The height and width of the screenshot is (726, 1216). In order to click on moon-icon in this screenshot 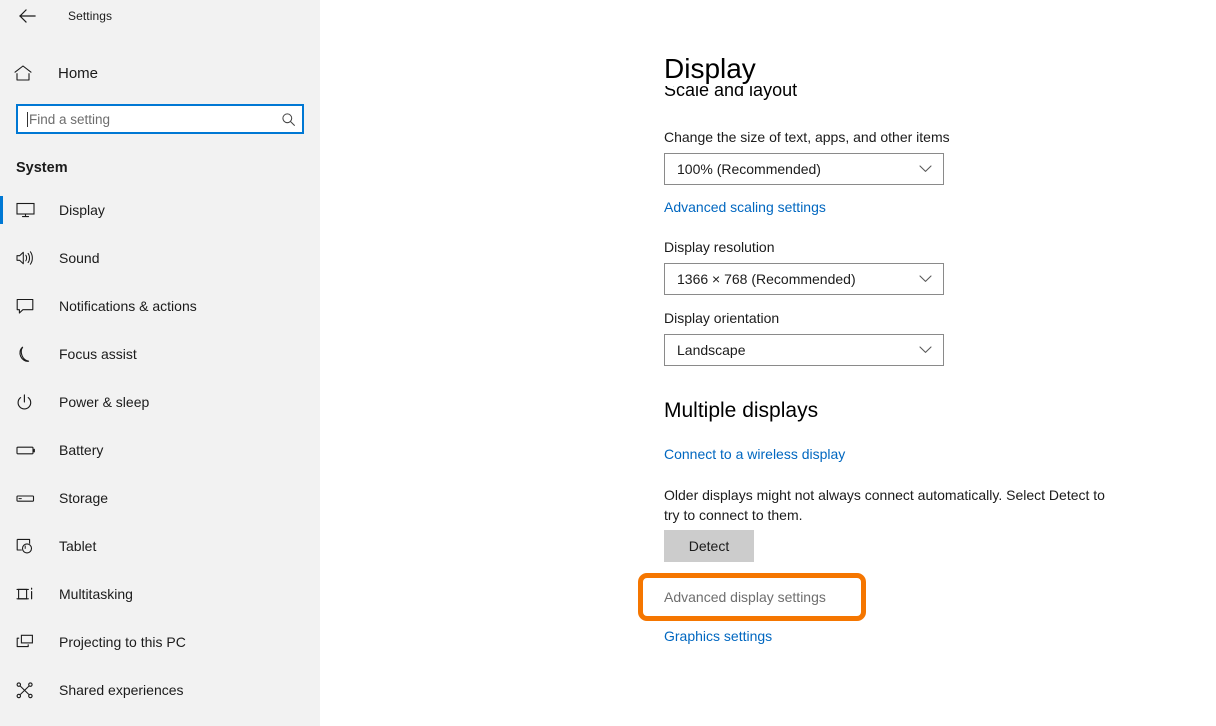, I will do `click(29, 354)`.